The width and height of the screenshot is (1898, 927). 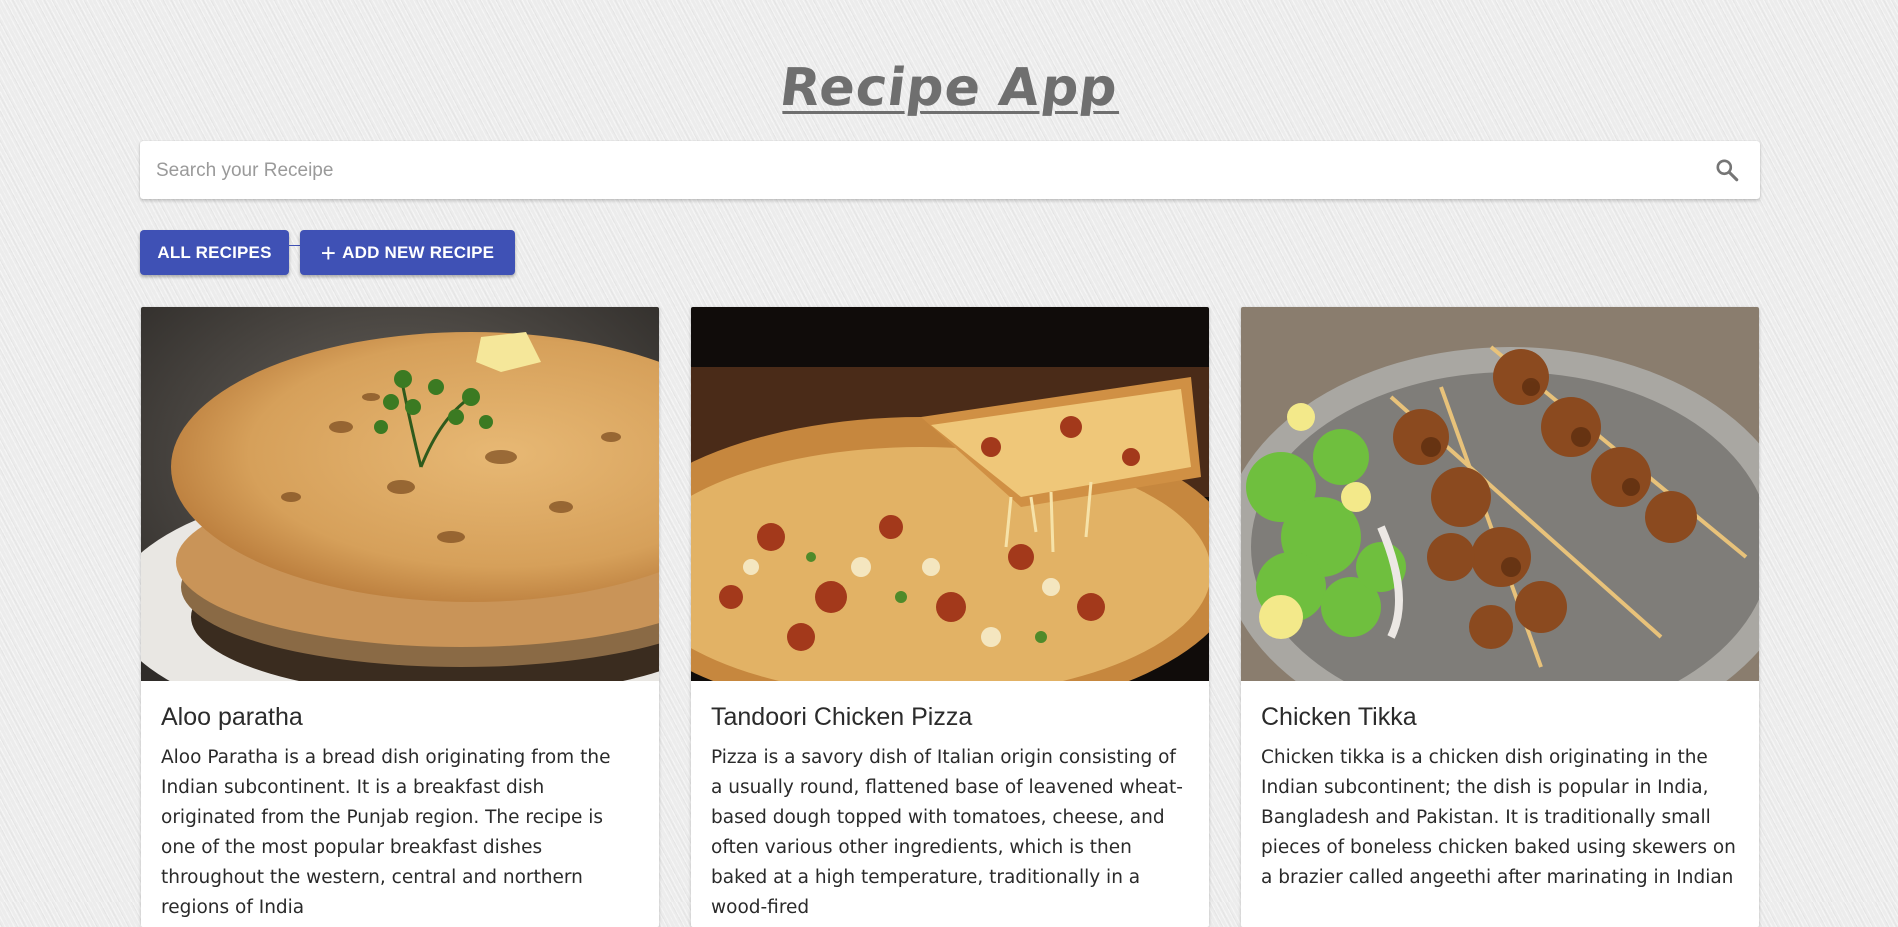 What do you see at coordinates (418, 252) in the screenshot?
I see `add-new-recipe-label: ADD NEW RECIPE` at bounding box center [418, 252].